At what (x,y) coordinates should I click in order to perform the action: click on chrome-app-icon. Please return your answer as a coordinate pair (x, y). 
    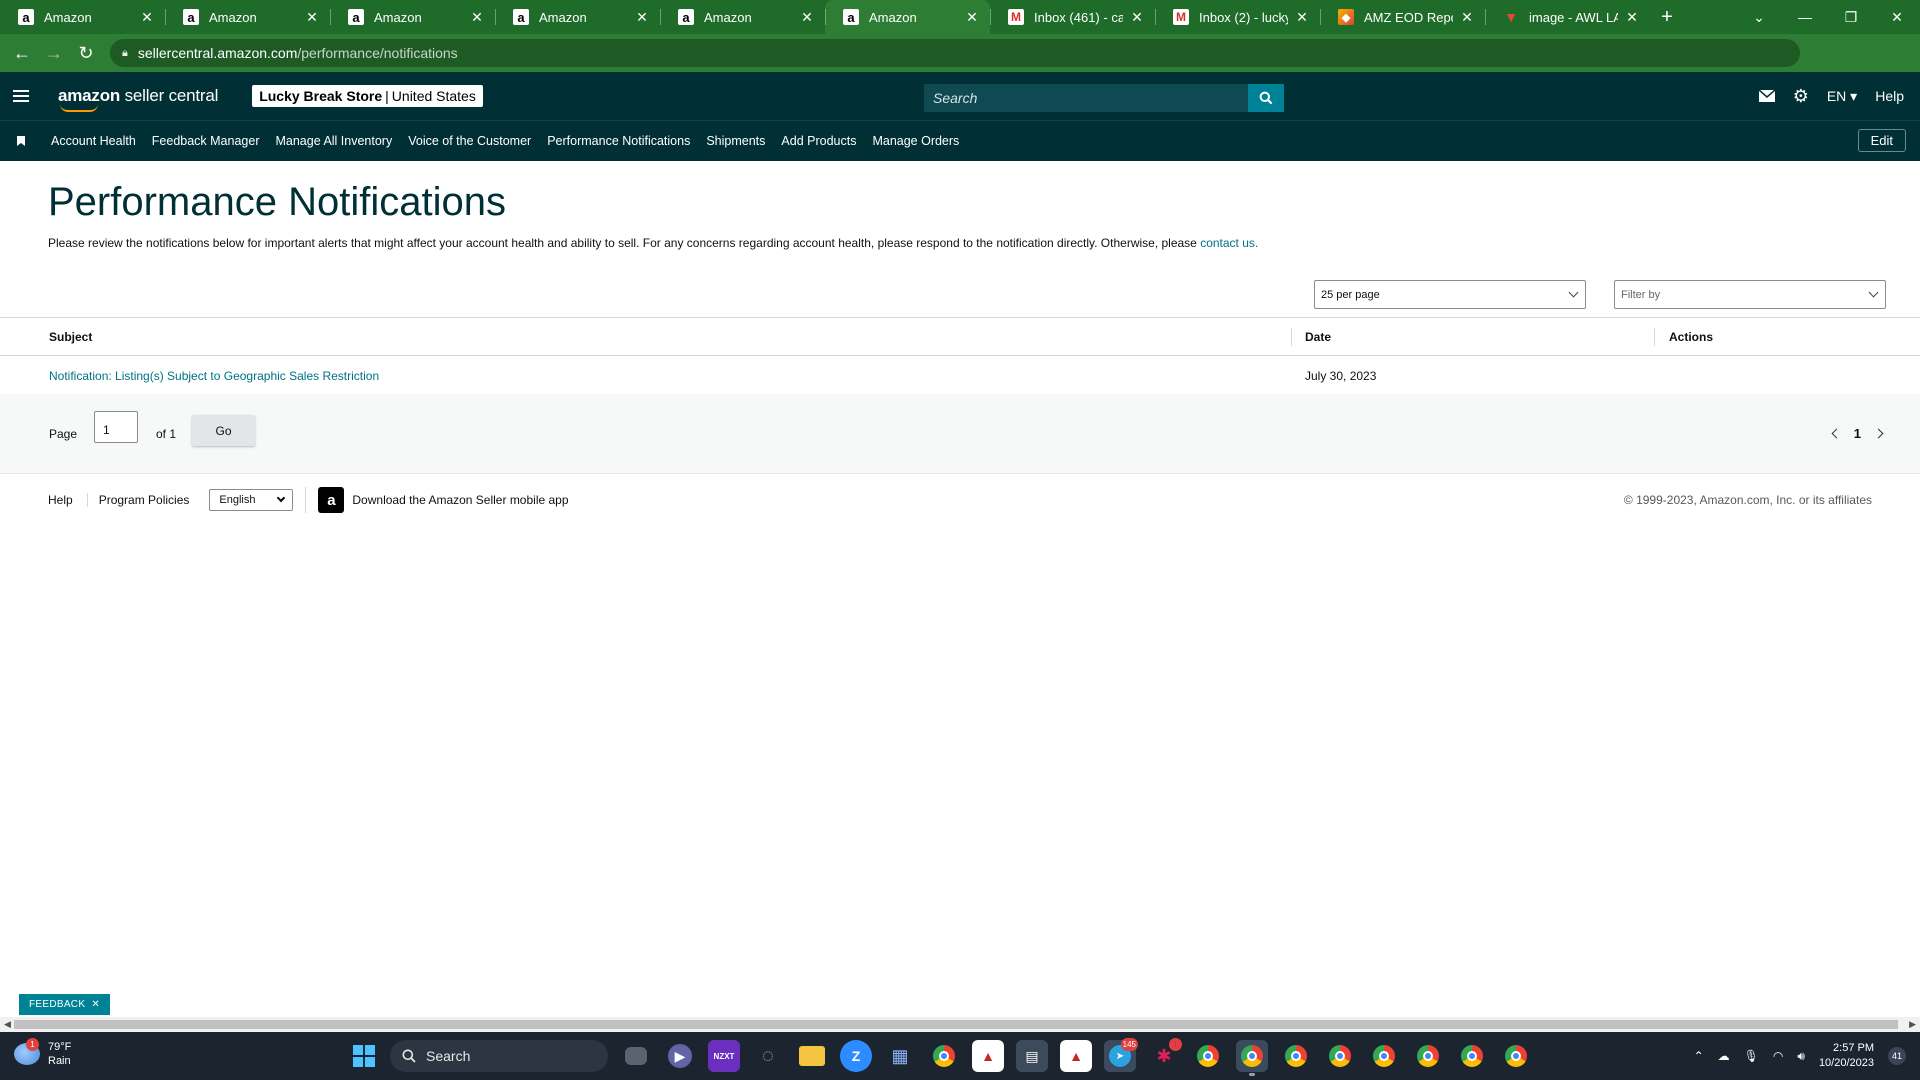
    Looking at the image, I should click on (944, 1056).